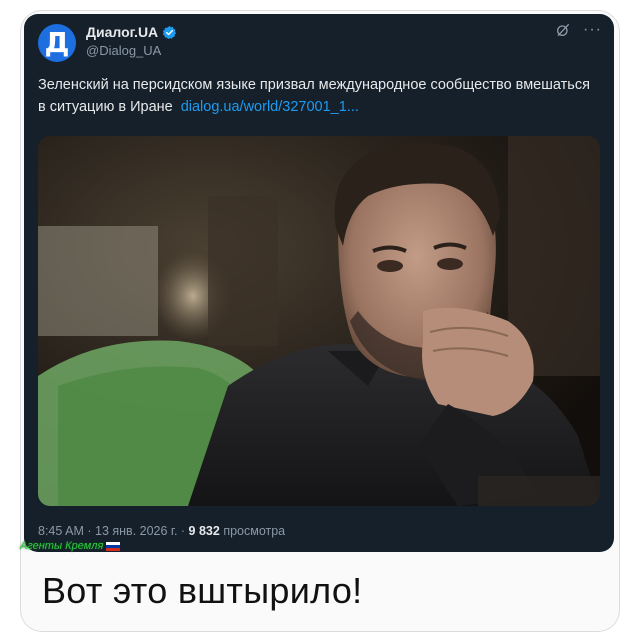  I want to click on more-icon: ···, so click(592, 30).